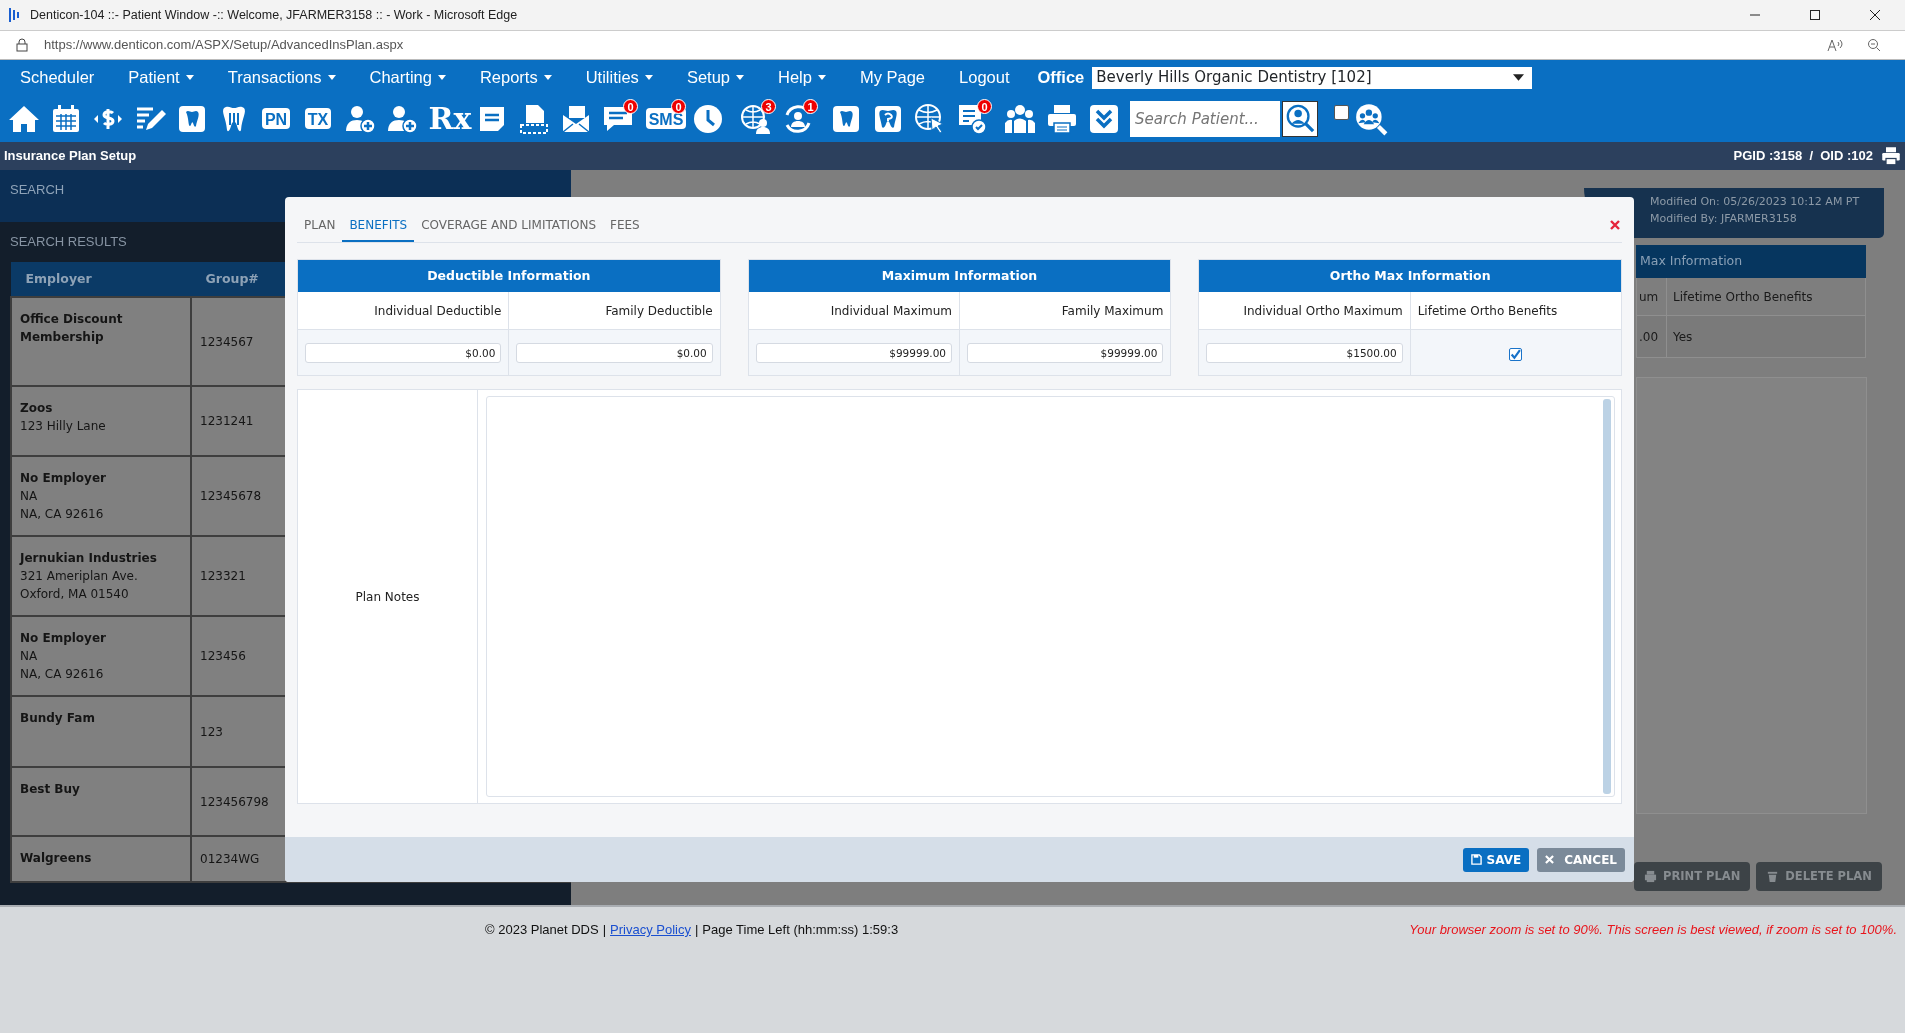 The image size is (1905, 1033). What do you see at coordinates (407, 77) in the screenshot?
I see `menu-item: Charting` at bounding box center [407, 77].